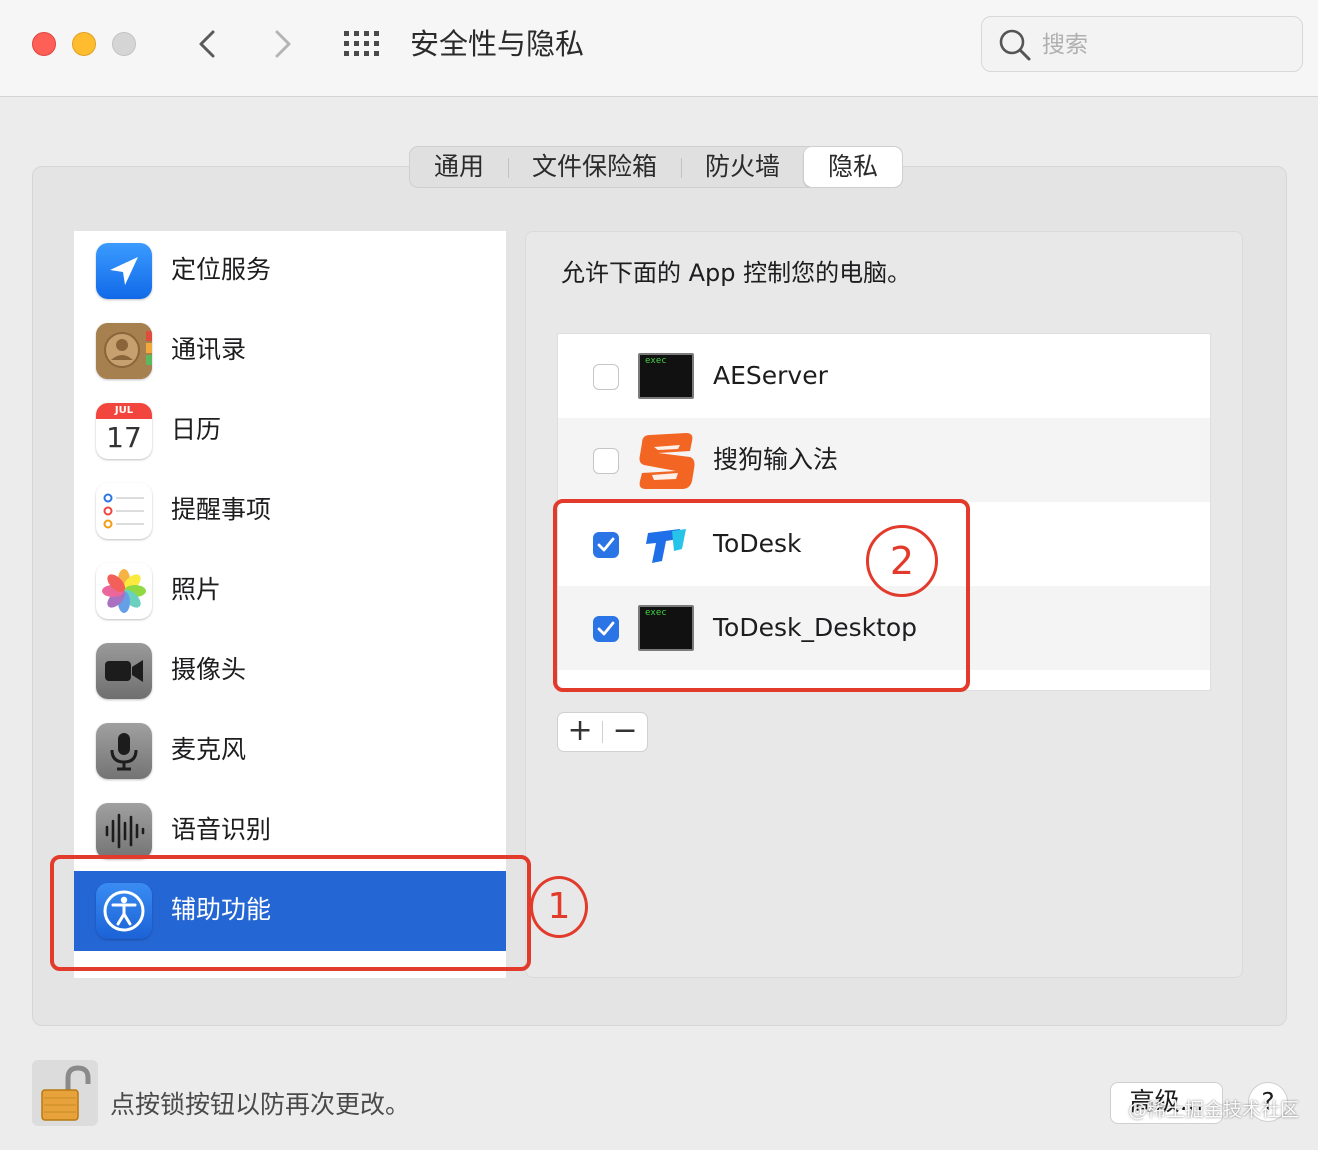 The height and width of the screenshot is (1150, 1318). I want to click on tab-bar: 通用 文件保险箱 防火墙 隐私, so click(656, 167).